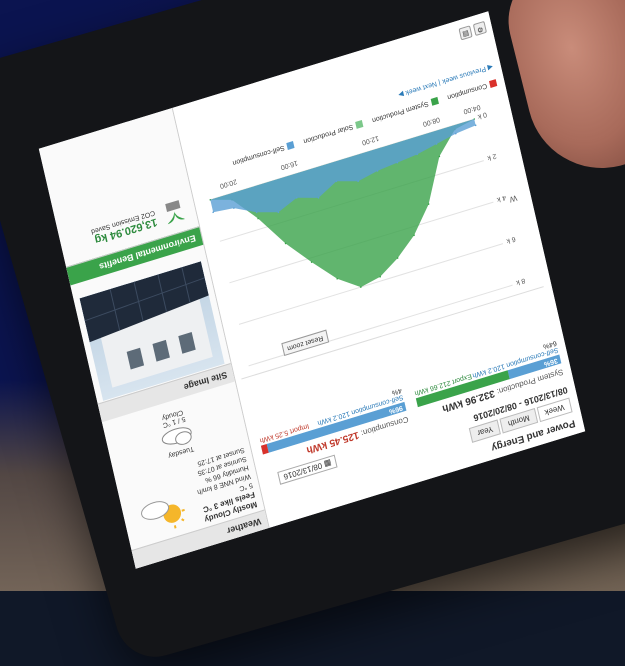 The image size is (625, 666). What do you see at coordinates (302, 471) in the screenshot?
I see `date-picker-value: 08/13/2016` at bounding box center [302, 471].